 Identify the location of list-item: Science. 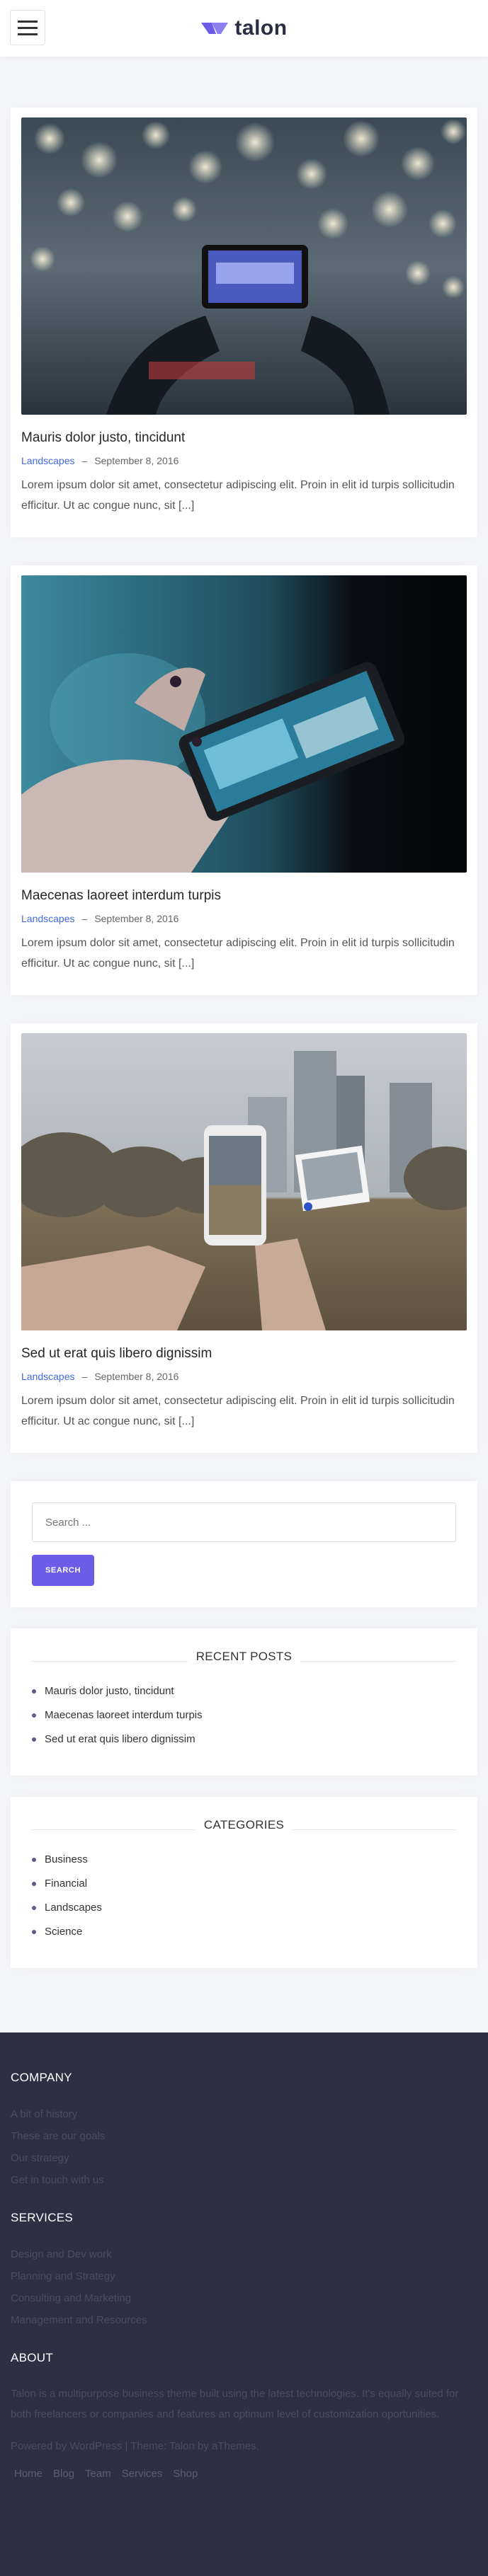
(244, 1932).